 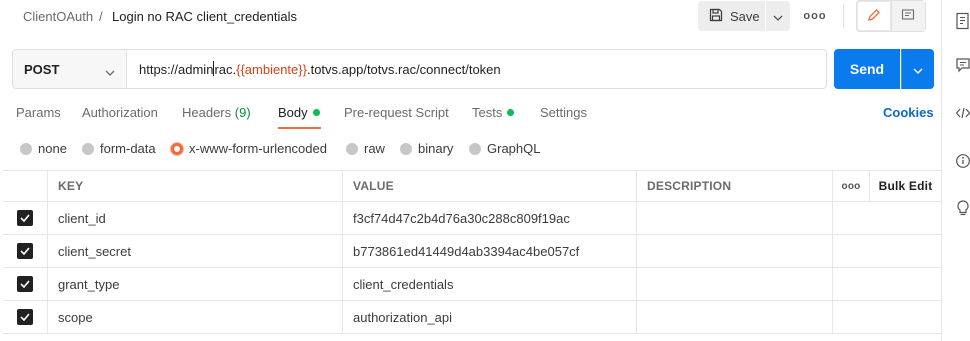 I want to click on comment-icon, so click(x=908, y=16).